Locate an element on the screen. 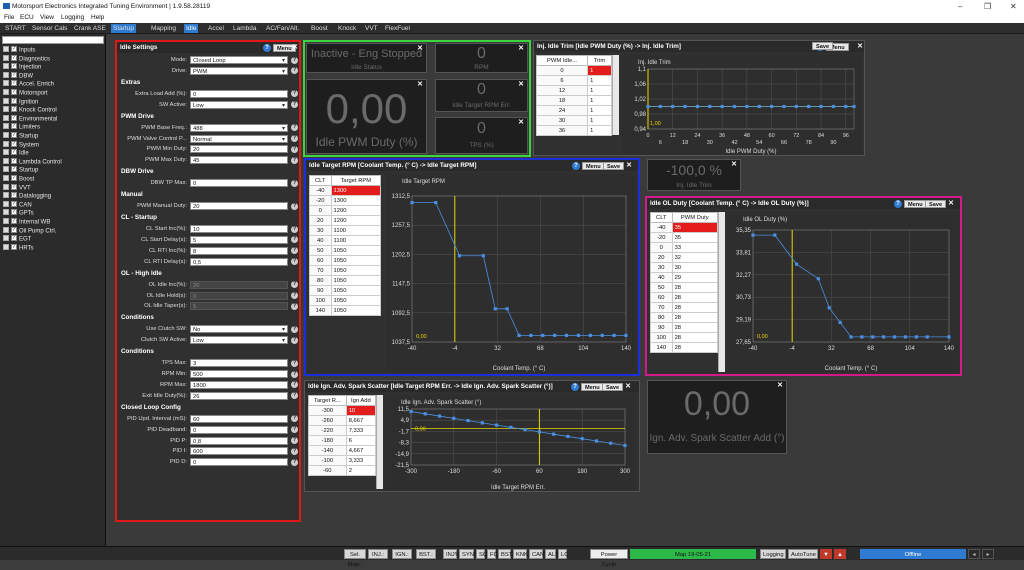  value-cell: 2 is located at coordinates (361, 470).